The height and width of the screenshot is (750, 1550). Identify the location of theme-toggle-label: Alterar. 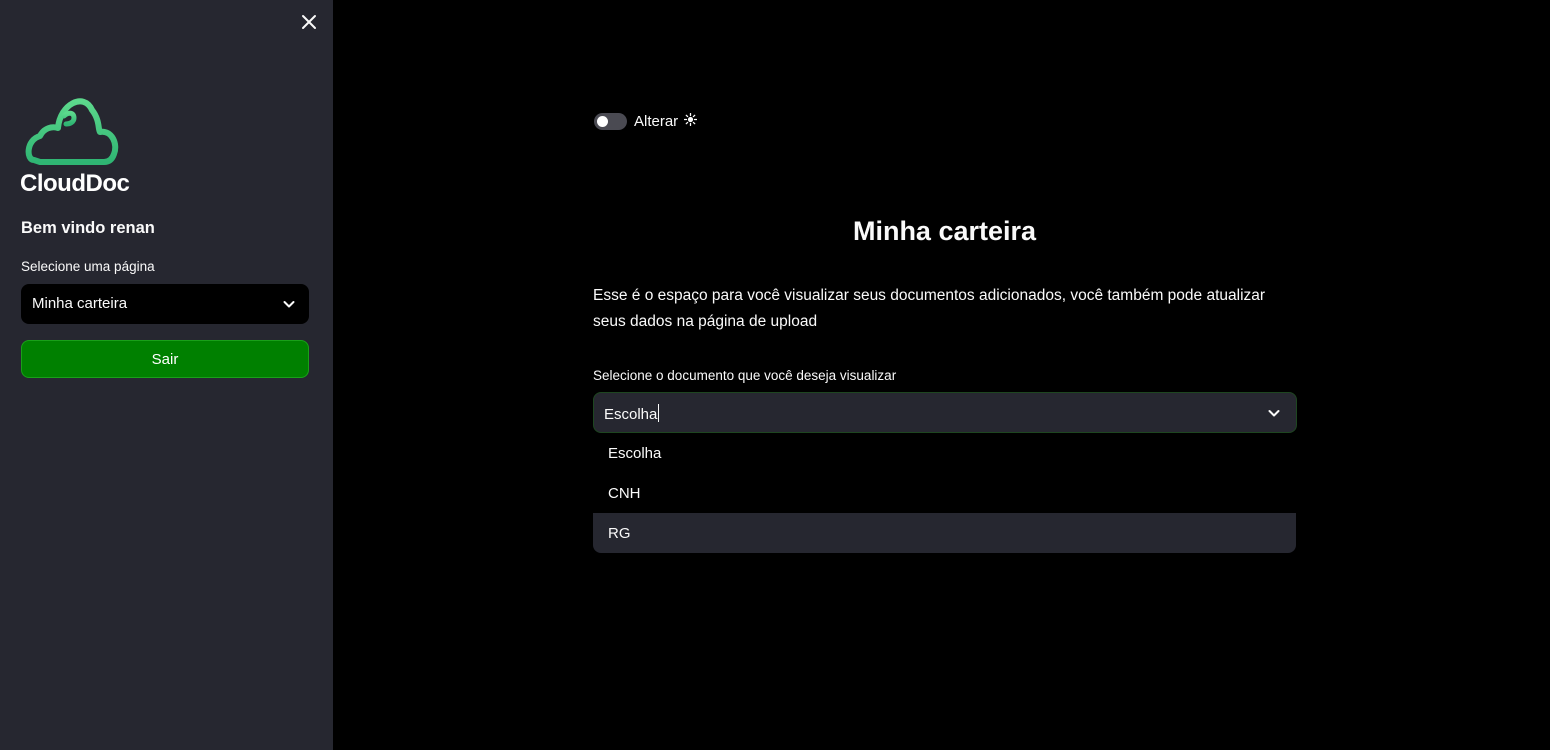
(666, 121).